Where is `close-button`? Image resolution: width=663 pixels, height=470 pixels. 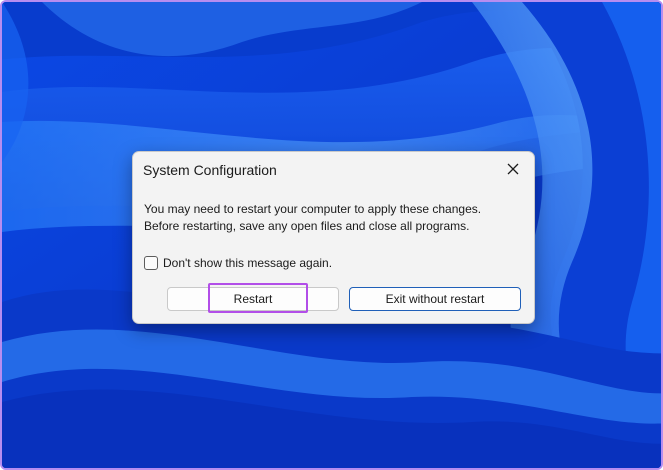
close-button is located at coordinates (513, 169).